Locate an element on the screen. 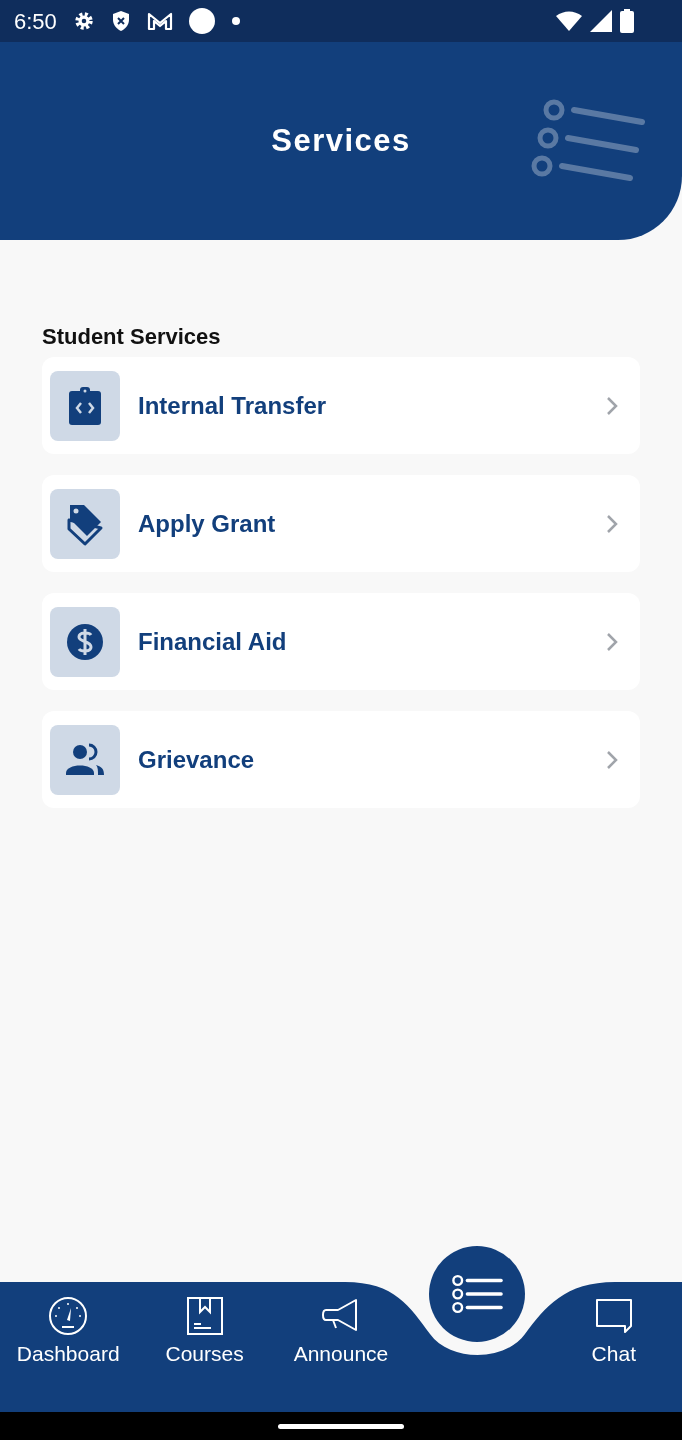  nav-tab: Dashboard is located at coordinates (68, 1347).